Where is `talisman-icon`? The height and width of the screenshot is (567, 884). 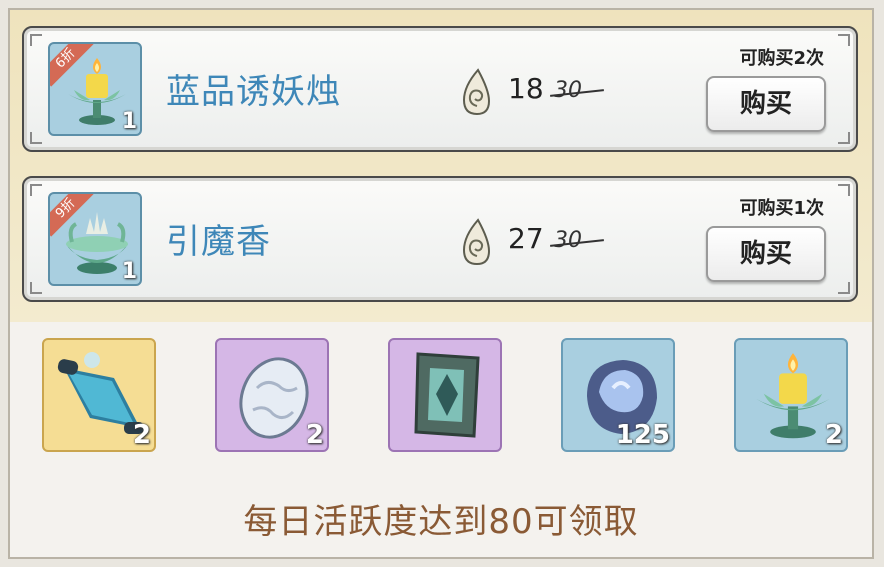 talisman-icon is located at coordinates (447, 395).